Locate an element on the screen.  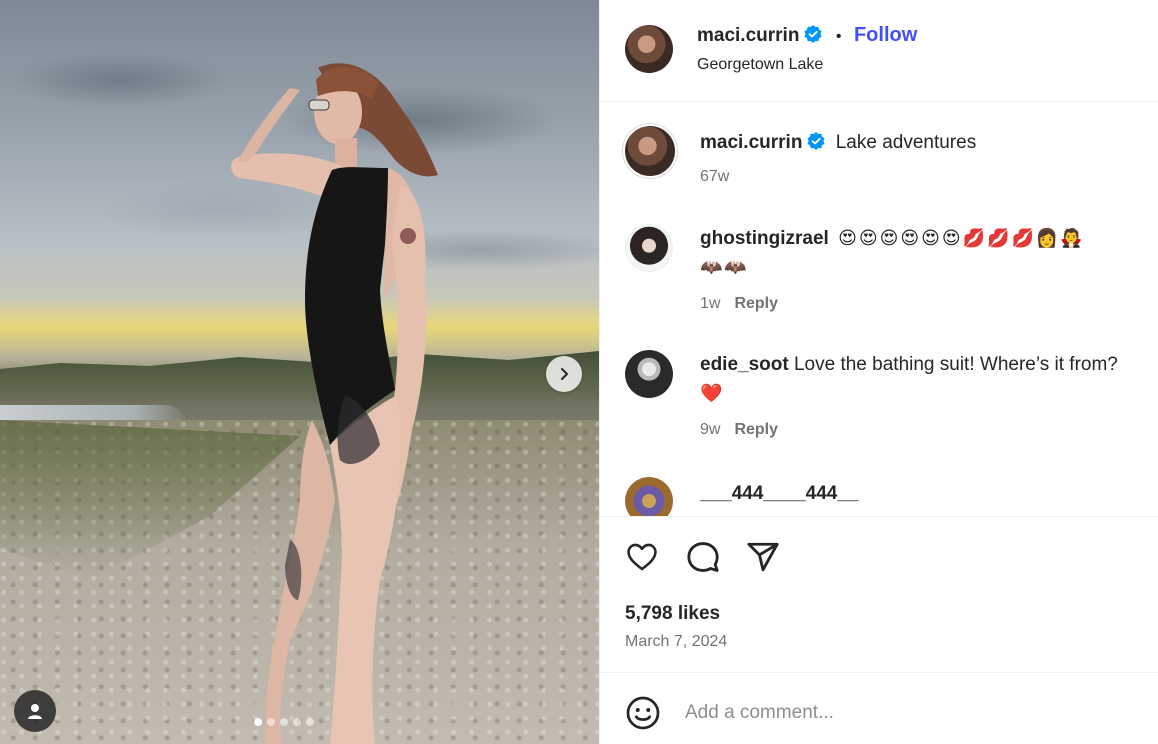
caption-avatar is located at coordinates (650, 151).